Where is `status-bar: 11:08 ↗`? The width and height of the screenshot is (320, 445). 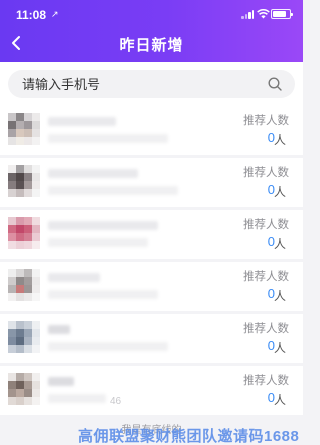 status-bar: 11:08 ↗ is located at coordinates (151, 13).